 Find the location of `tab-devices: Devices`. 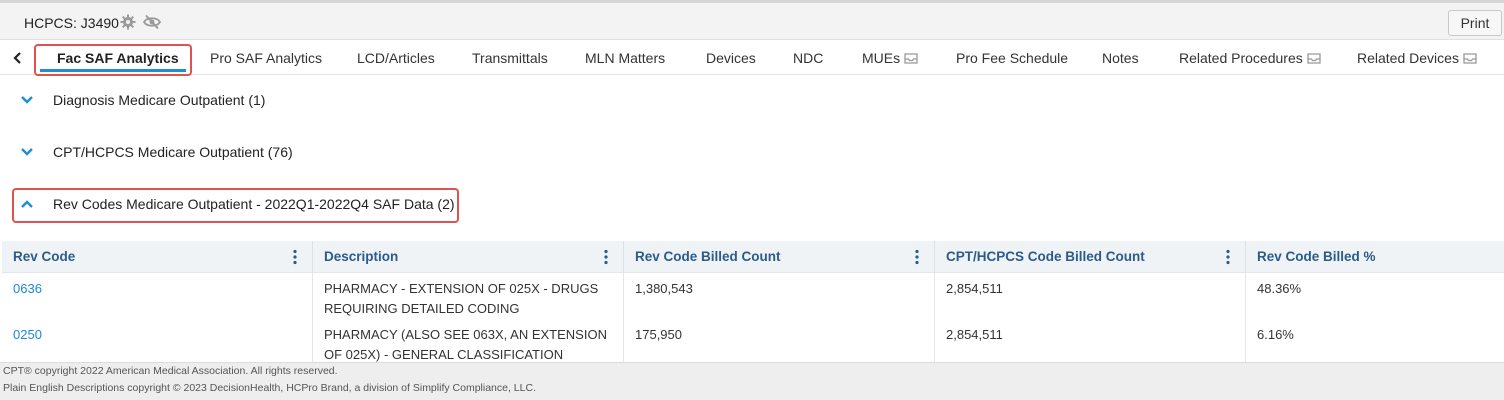

tab-devices: Devices is located at coordinates (731, 58).